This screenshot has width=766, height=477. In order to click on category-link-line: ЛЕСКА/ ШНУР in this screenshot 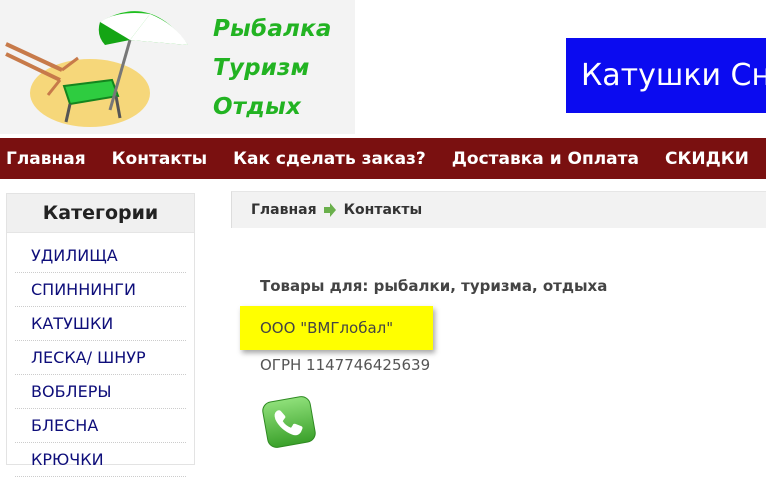, I will do `click(80, 357)`.